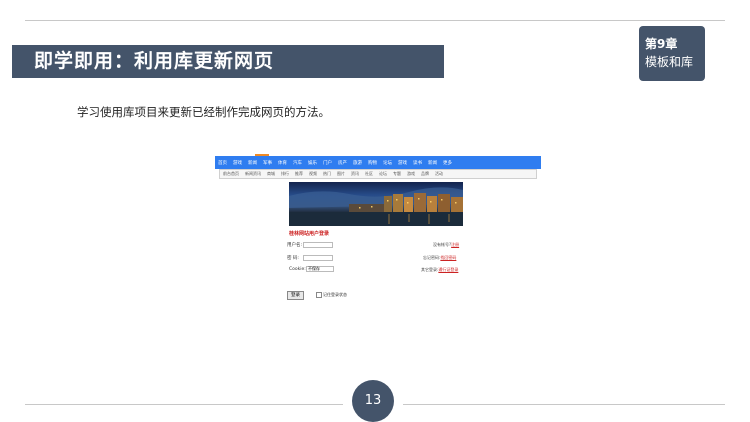 Image resolution: width=750 pixels, height=422 pixels. Describe the element at coordinates (184, 404) in the screenshot. I see `bottom-rule-left` at that location.